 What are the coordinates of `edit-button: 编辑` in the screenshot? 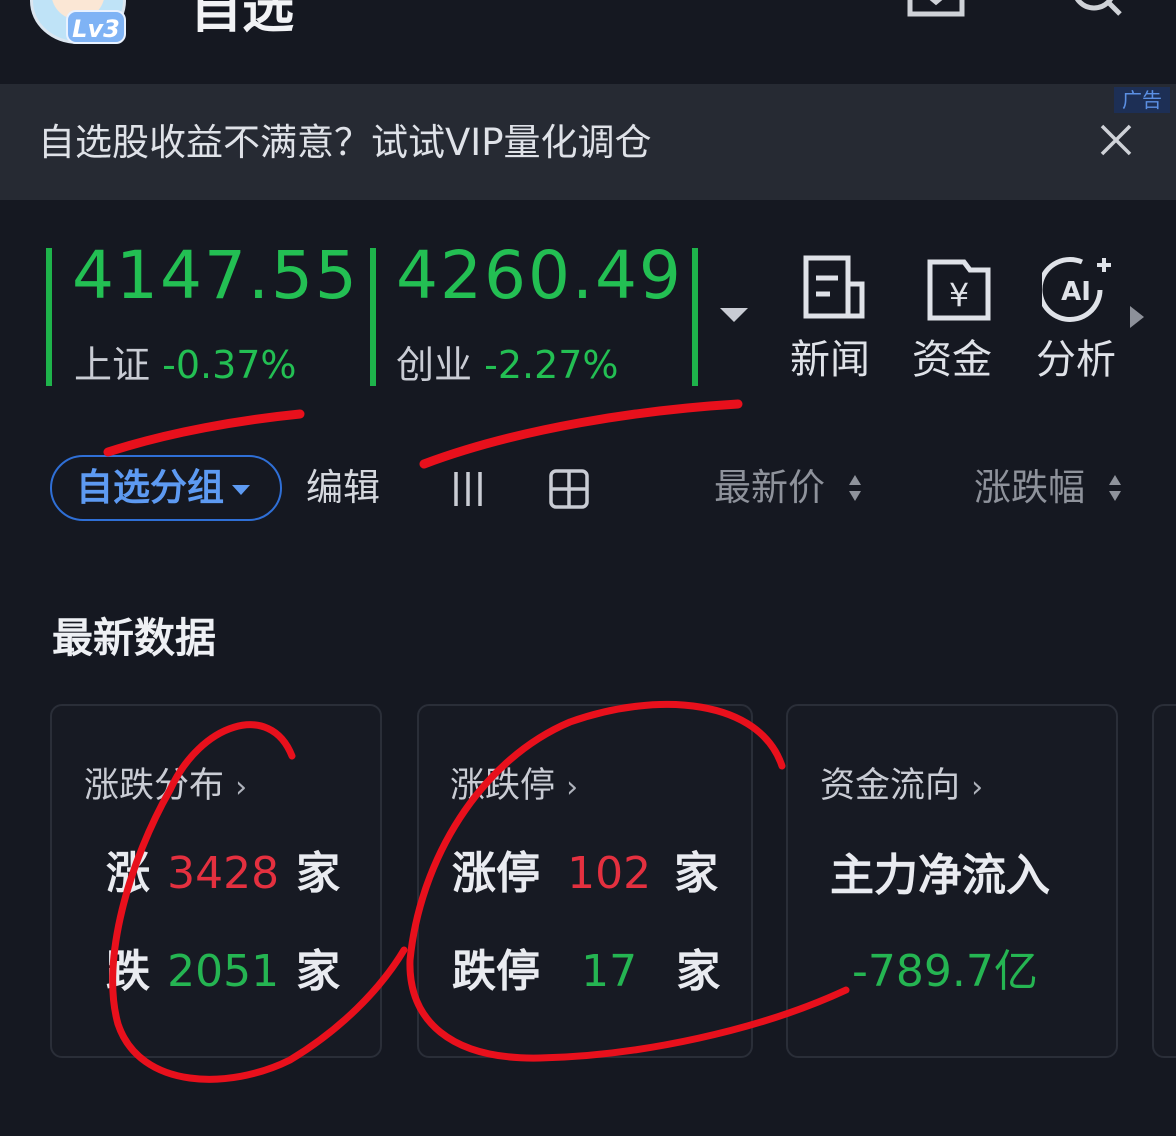 It's located at (343, 488).